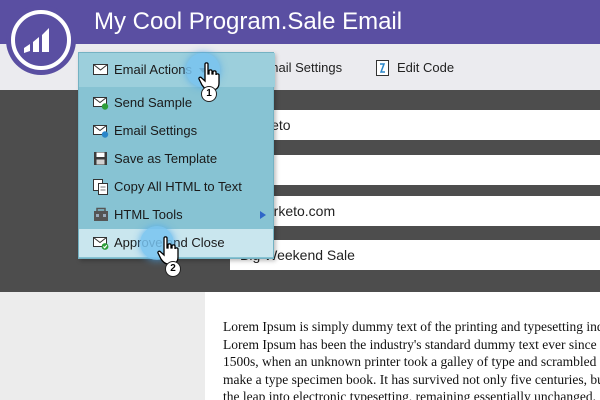 This screenshot has height=400, width=600. I want to click on envelope-icon, so click(100, 69).